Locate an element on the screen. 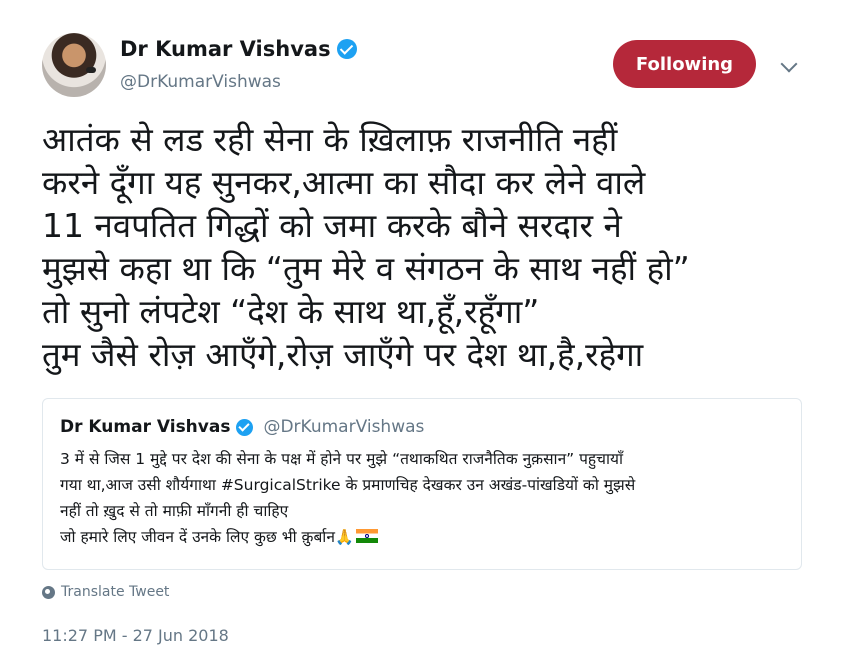 The width and height of the screenshot is (850, 661). author-avatar is located at coordinates (74, 65).